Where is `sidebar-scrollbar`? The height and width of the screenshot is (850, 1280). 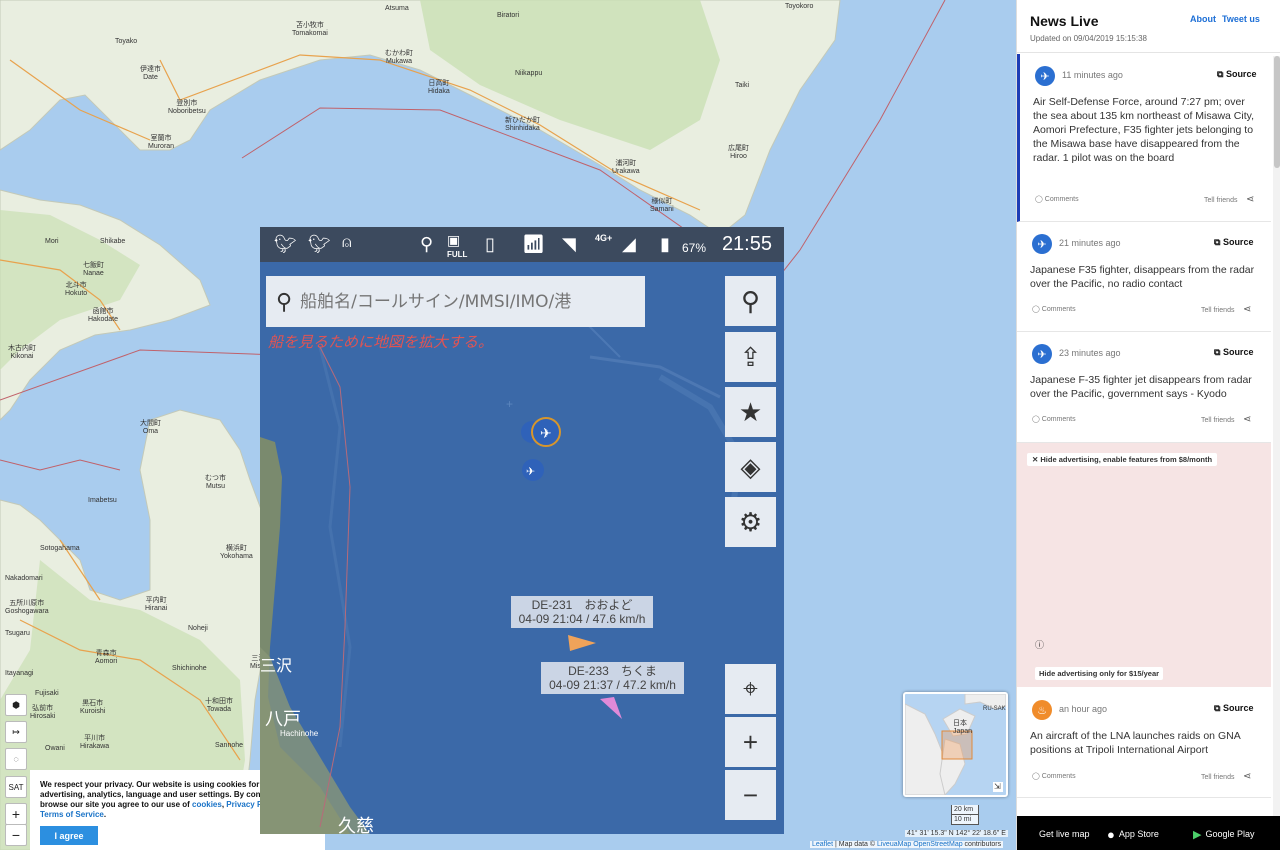 sidebar-scrollbar is located at coordinates (1276, 436).